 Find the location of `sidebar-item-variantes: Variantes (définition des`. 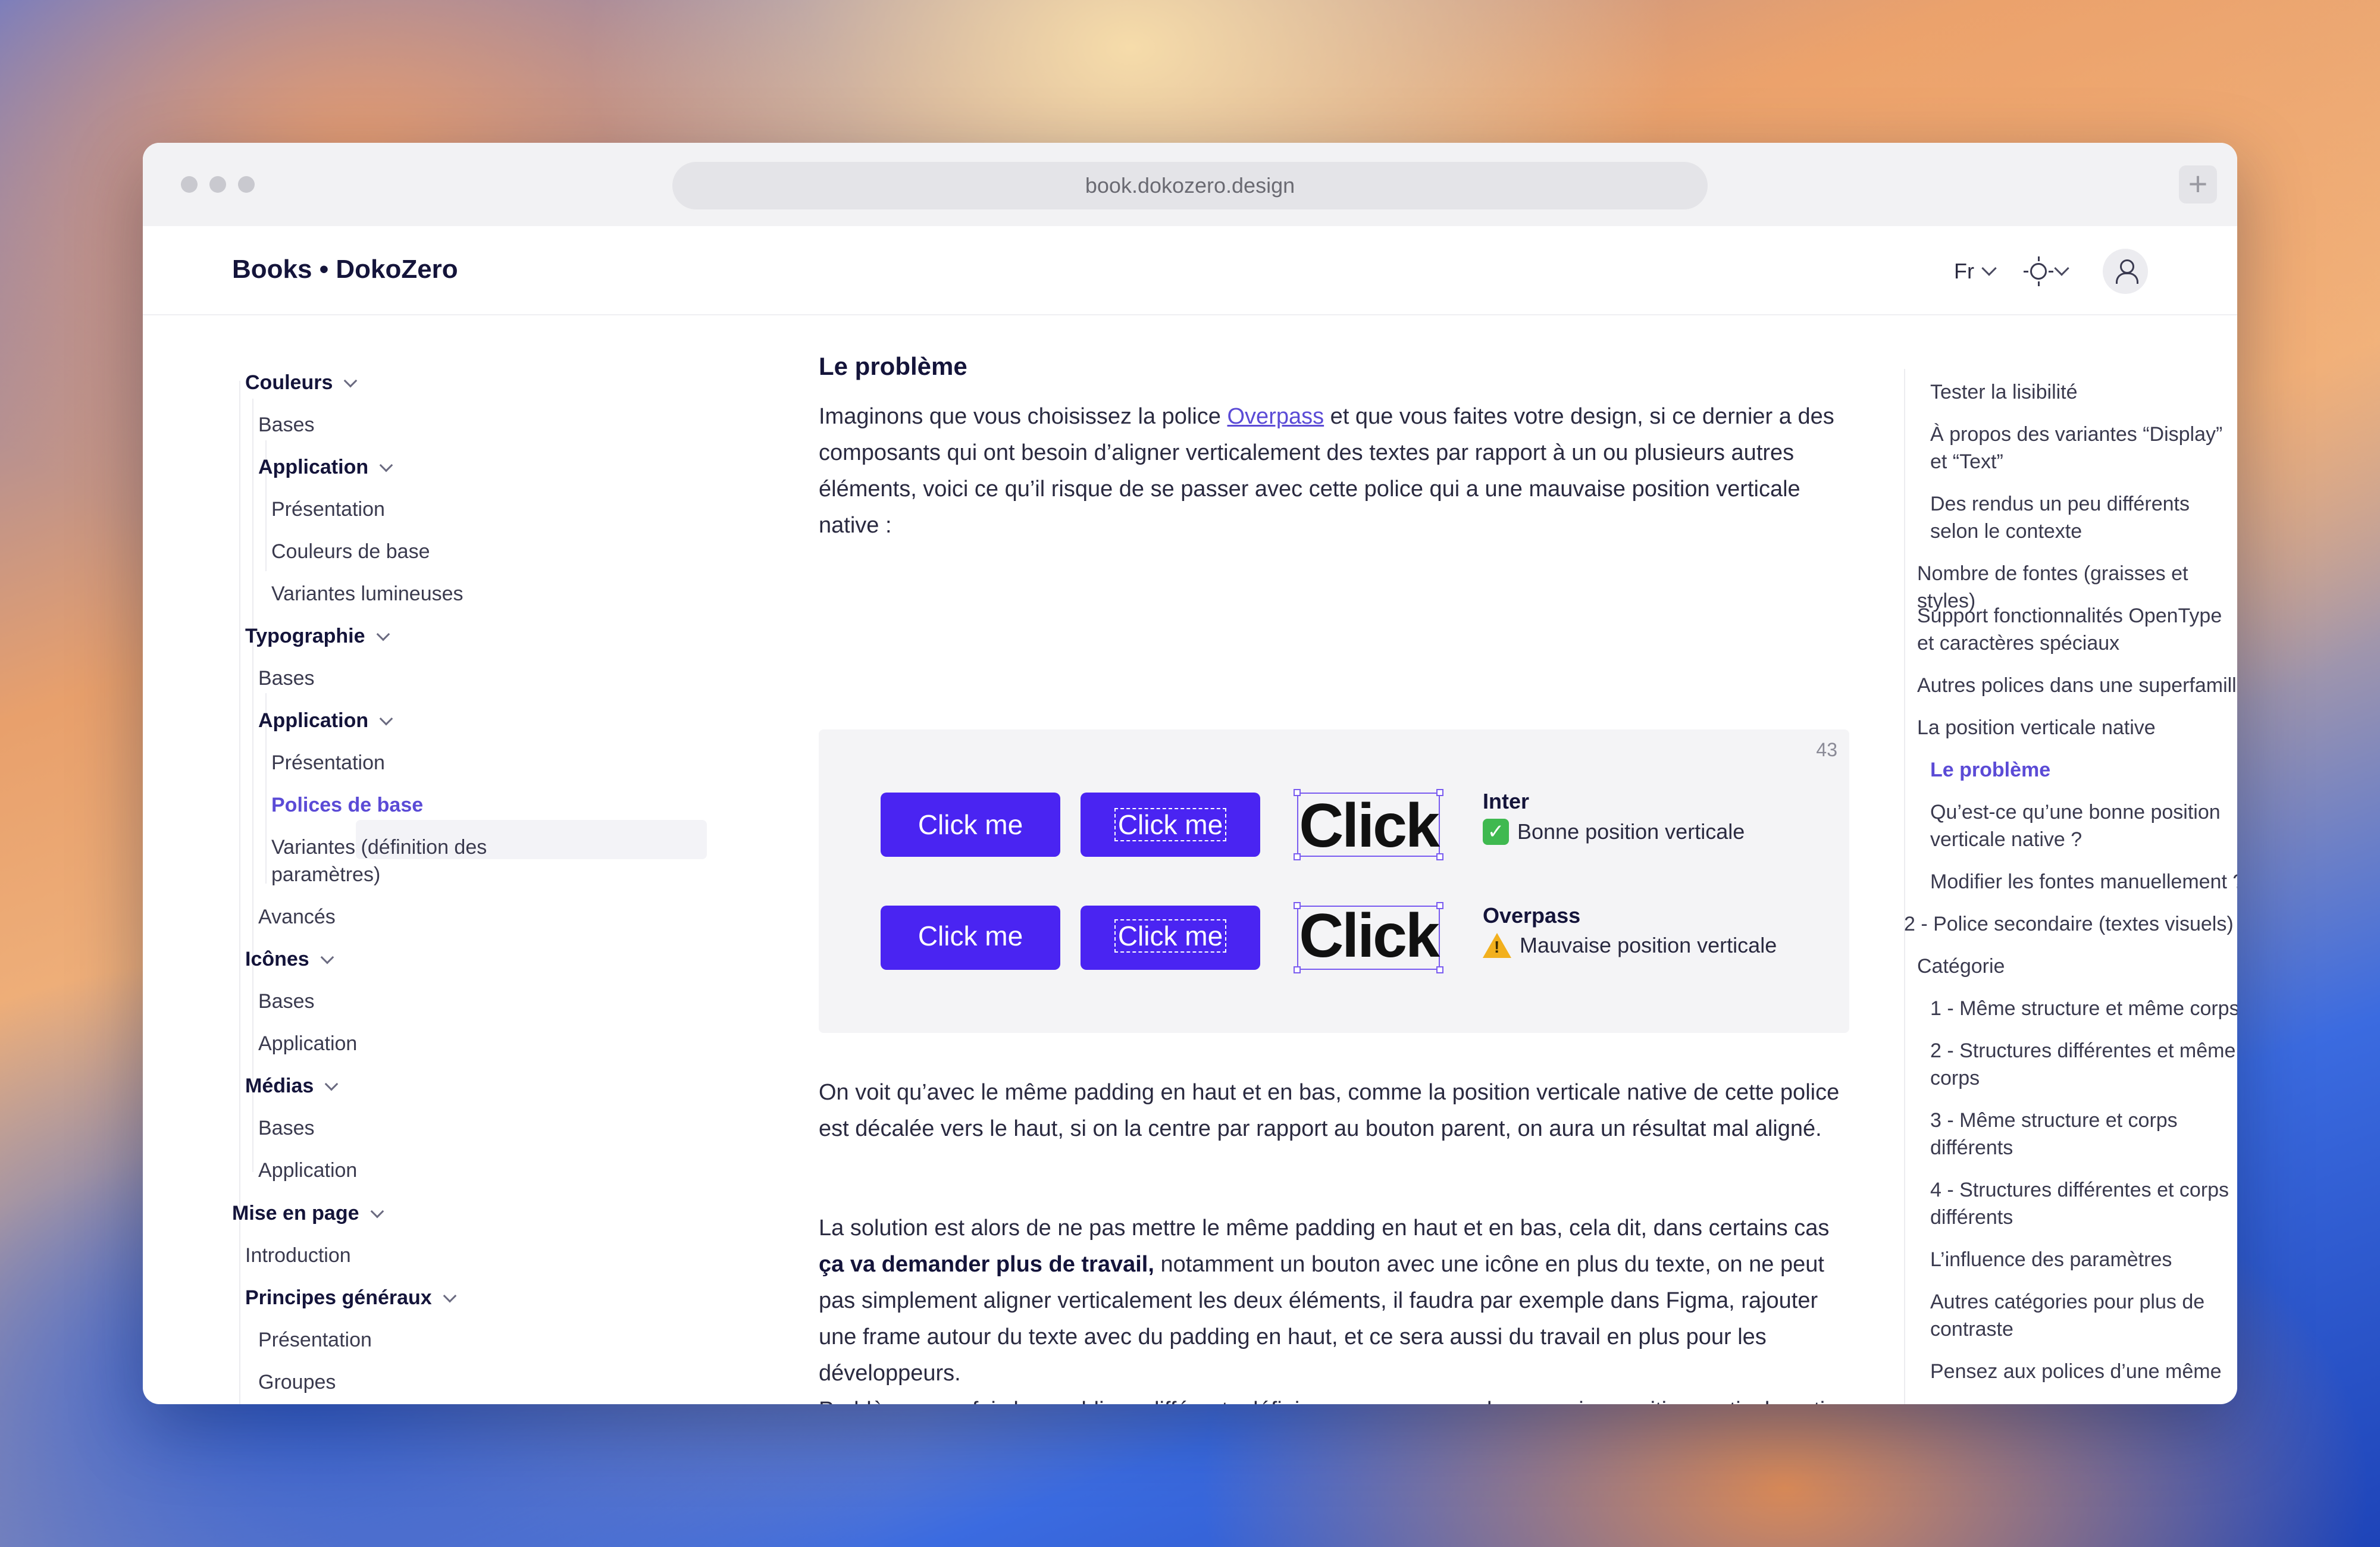

sidebar-item-variantes: Variantes (définition des is located at coordinates (379, 847).